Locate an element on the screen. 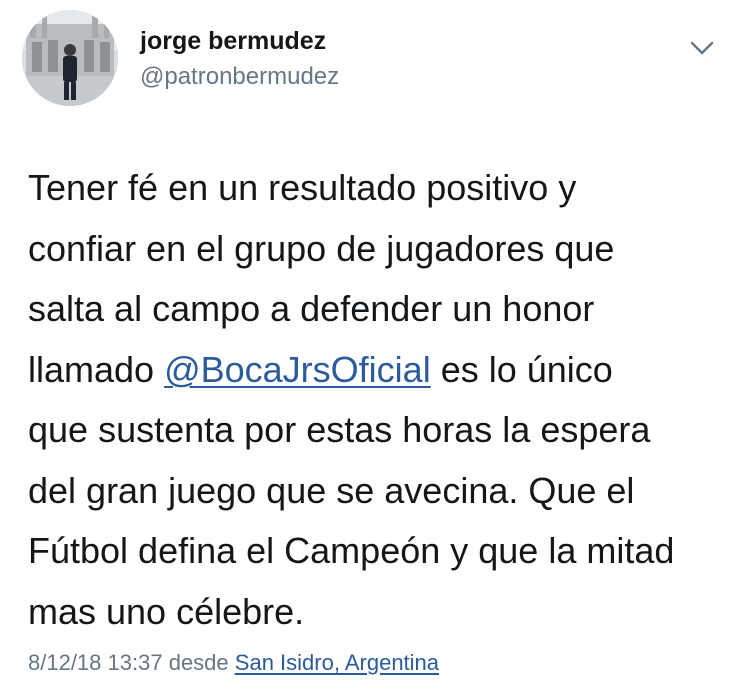  mention-link: @BocaJrsOficial is located at coordinates (297, 369).